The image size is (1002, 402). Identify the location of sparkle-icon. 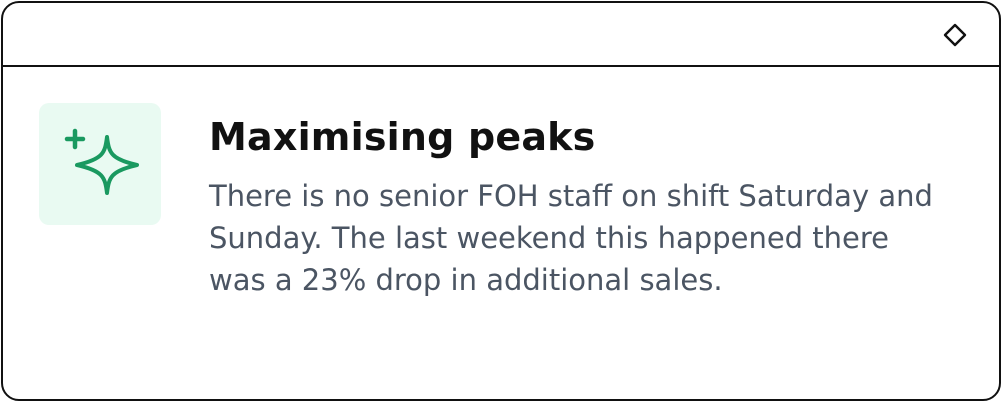
(101, 161).